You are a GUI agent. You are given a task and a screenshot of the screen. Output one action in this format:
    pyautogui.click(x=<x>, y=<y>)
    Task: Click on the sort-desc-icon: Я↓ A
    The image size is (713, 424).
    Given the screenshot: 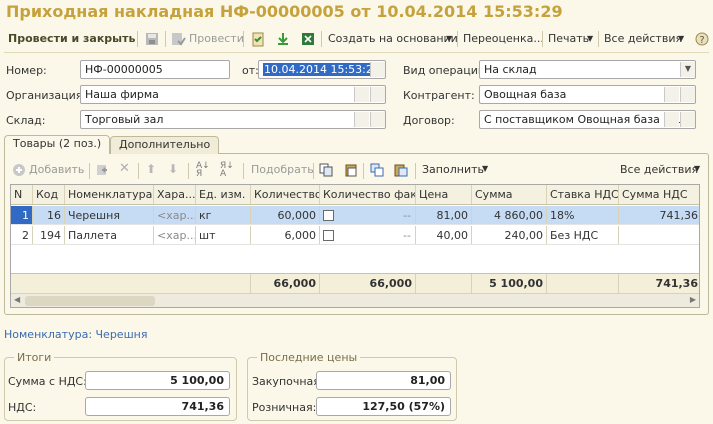 What is the action you would take?
    pyautogui.click(x=227, y=170)
    